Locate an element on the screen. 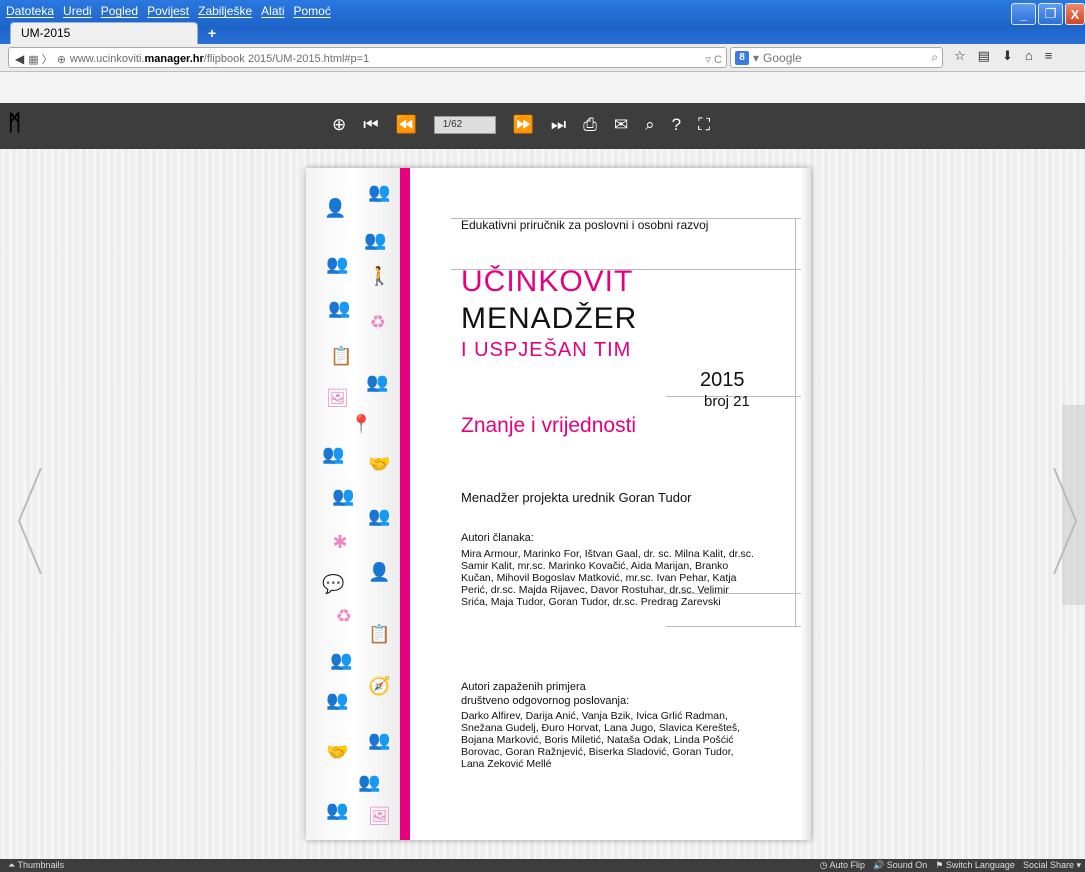  site-identity-icon: ▦ 〉 is located at coordinates (40, 59).